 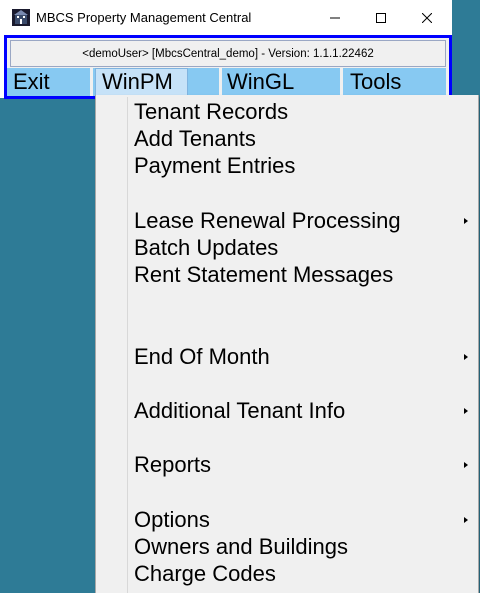 What do you see at coordinates (172, 465) in the screenshot?
I see `menu-item-reports: Reports` at bounding box center [172, 465].